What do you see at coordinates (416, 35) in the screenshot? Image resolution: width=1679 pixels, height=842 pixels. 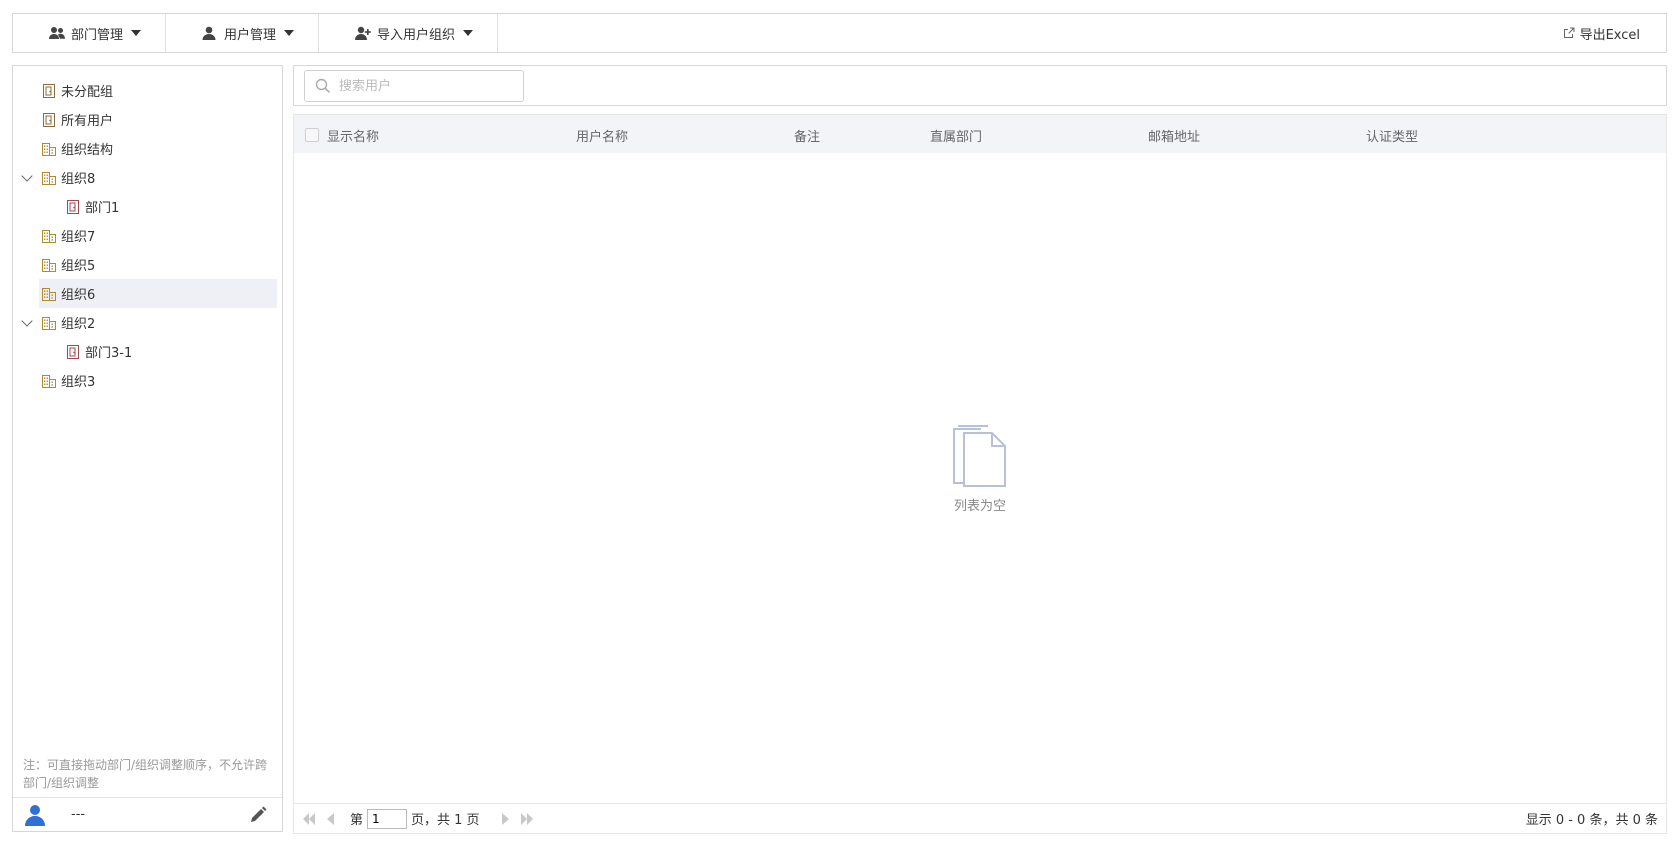 I see `import-org-label: 导入用户组织` at bounding box center [416, 35].